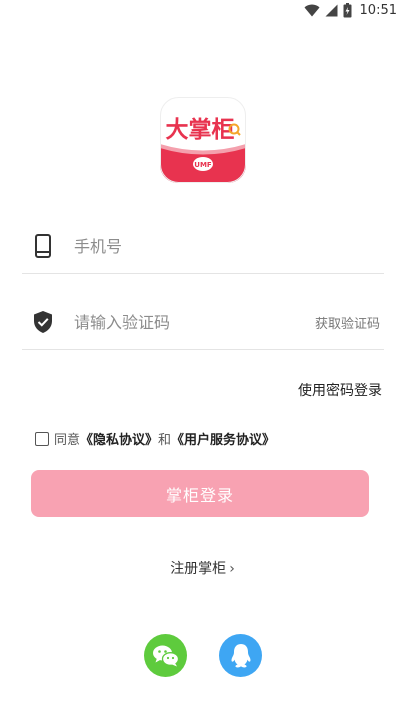 The image size is (405, 720). I want to click on agreement-prefix: 同意, so click(67, 440).